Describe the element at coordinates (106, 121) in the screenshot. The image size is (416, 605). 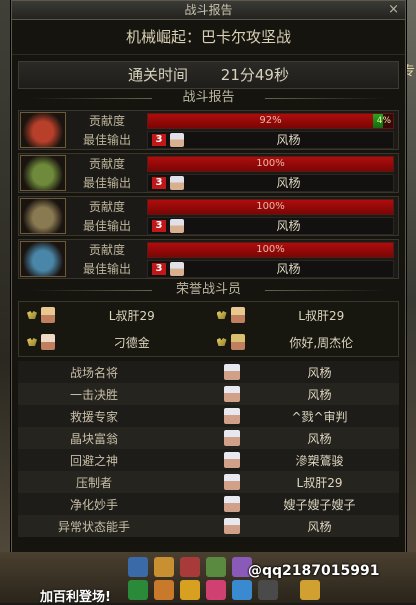
I see `contribution-label: 贡献度` at that location.